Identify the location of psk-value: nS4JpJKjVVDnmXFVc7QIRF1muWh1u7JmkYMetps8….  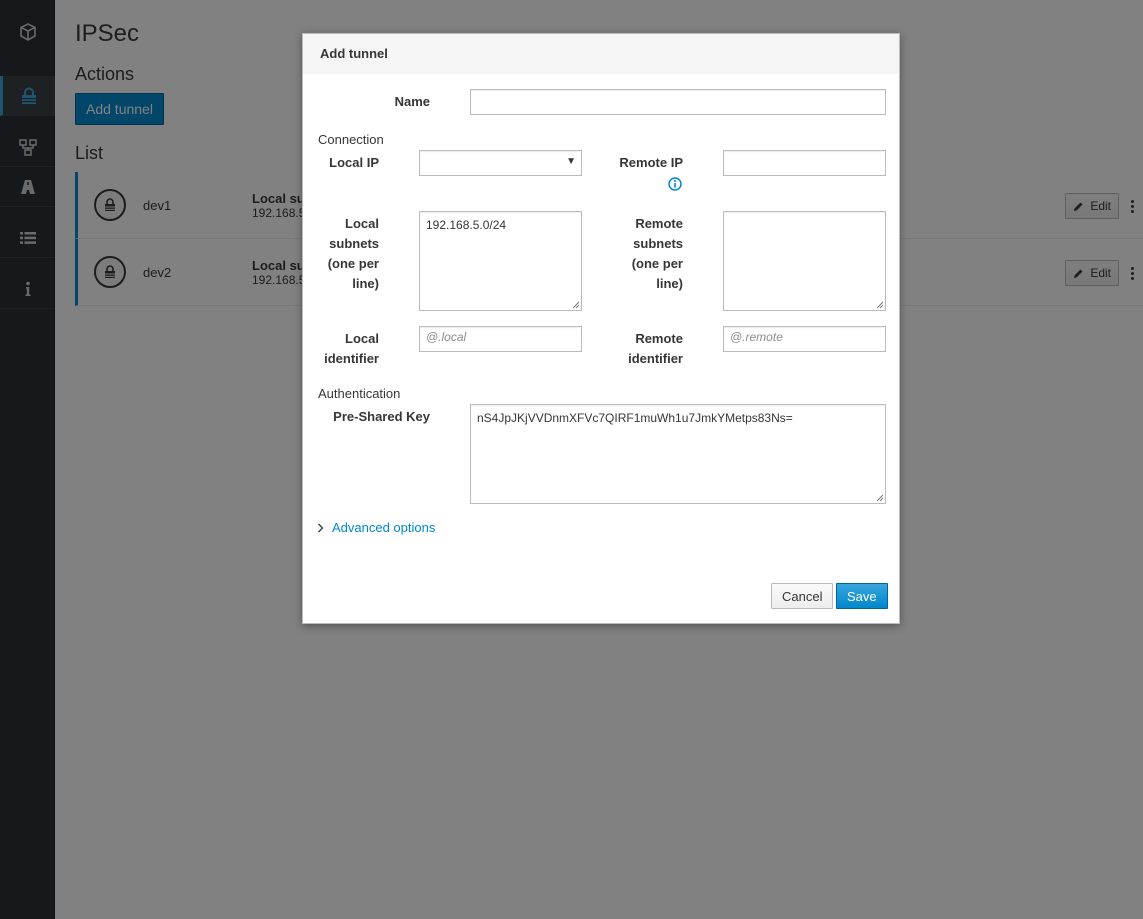
(635, 418).